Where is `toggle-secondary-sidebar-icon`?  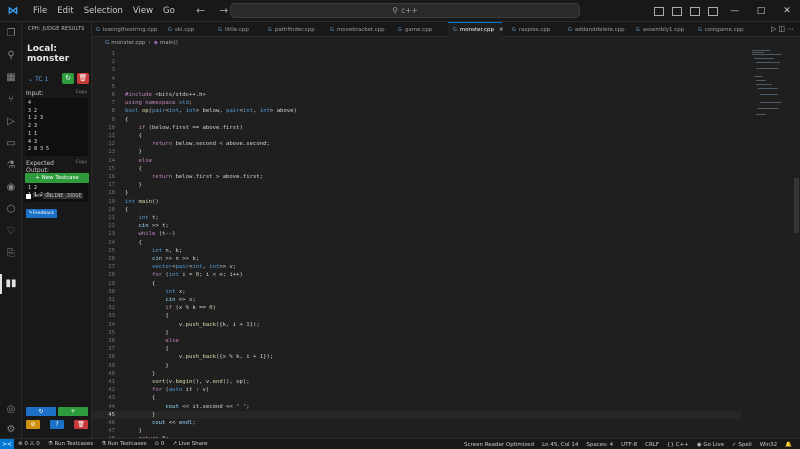
toggle-secondary-sidebar-icon is located at coordinates (695, 11).